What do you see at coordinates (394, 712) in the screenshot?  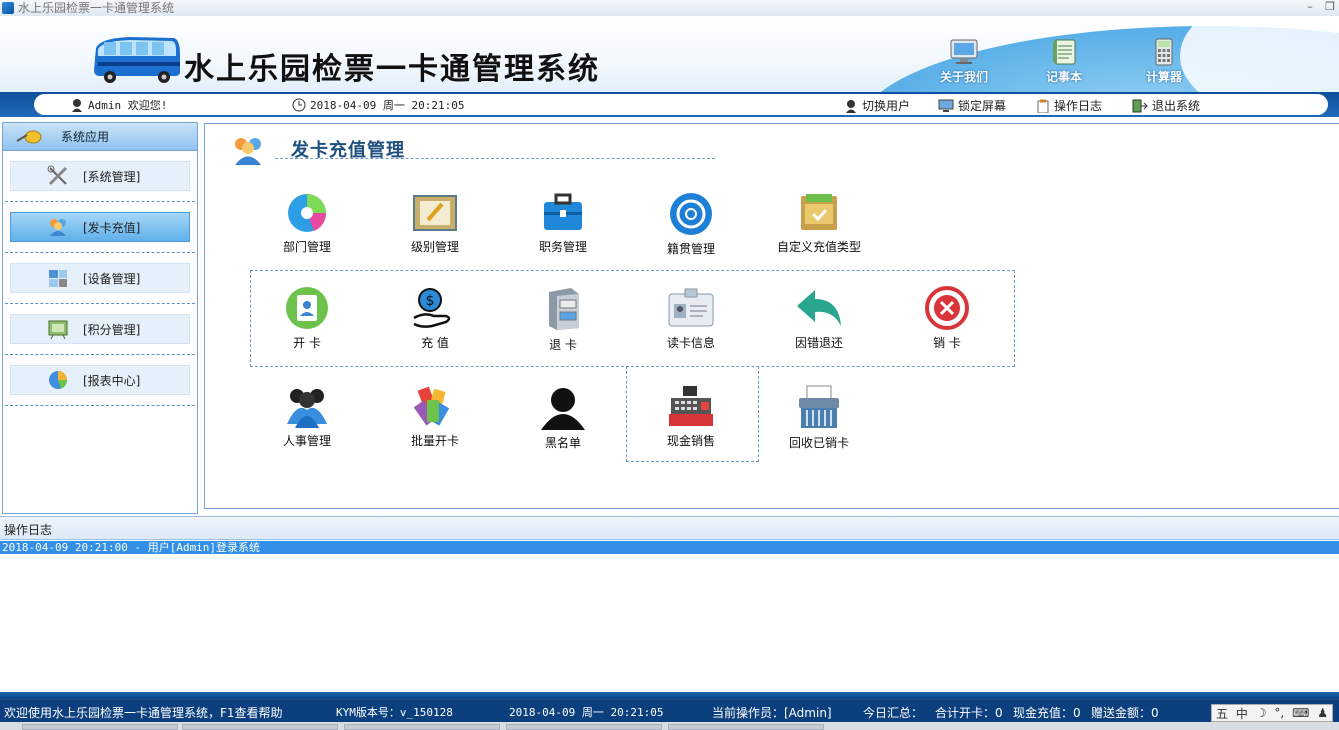 I see `status-version: KYM版本号：v_150128` at bounding box center [394, 712].